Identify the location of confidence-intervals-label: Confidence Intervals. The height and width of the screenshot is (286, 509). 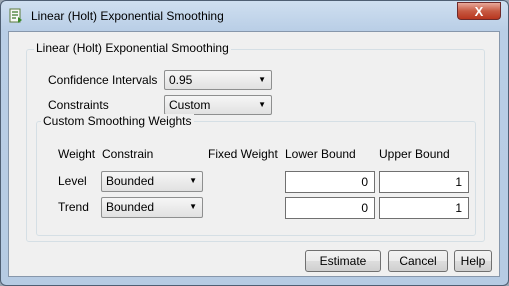
(103, 80).